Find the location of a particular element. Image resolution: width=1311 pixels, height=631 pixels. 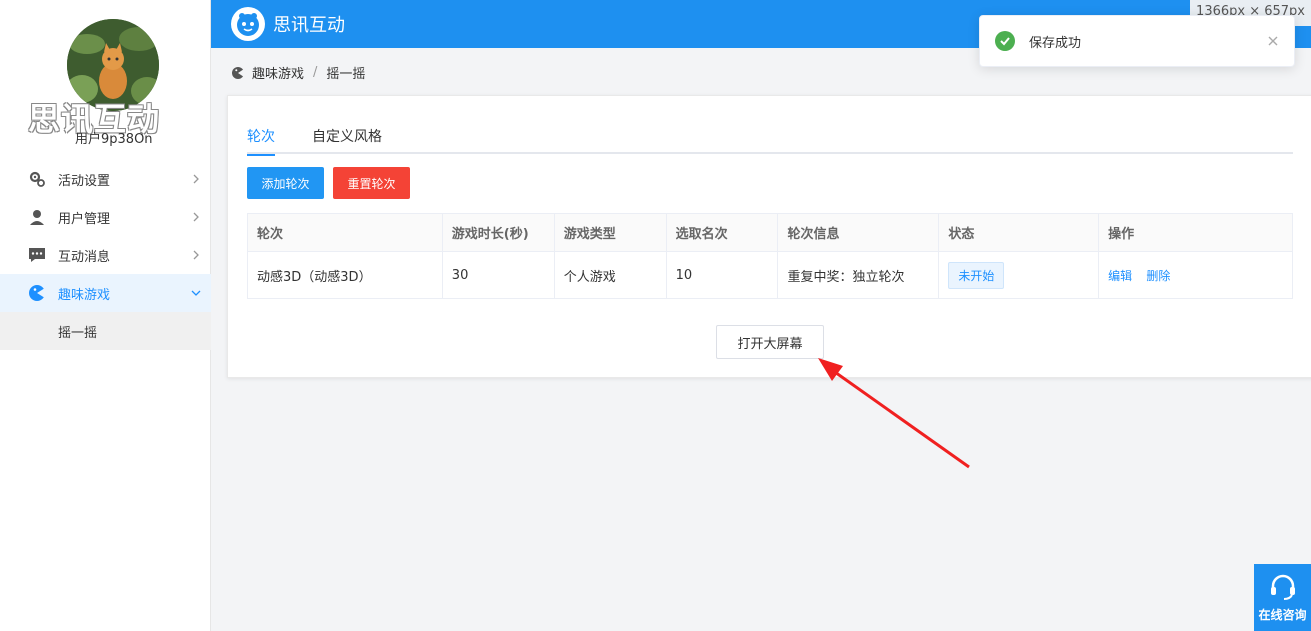

headset-icon is located at coordinates (1282, 587).